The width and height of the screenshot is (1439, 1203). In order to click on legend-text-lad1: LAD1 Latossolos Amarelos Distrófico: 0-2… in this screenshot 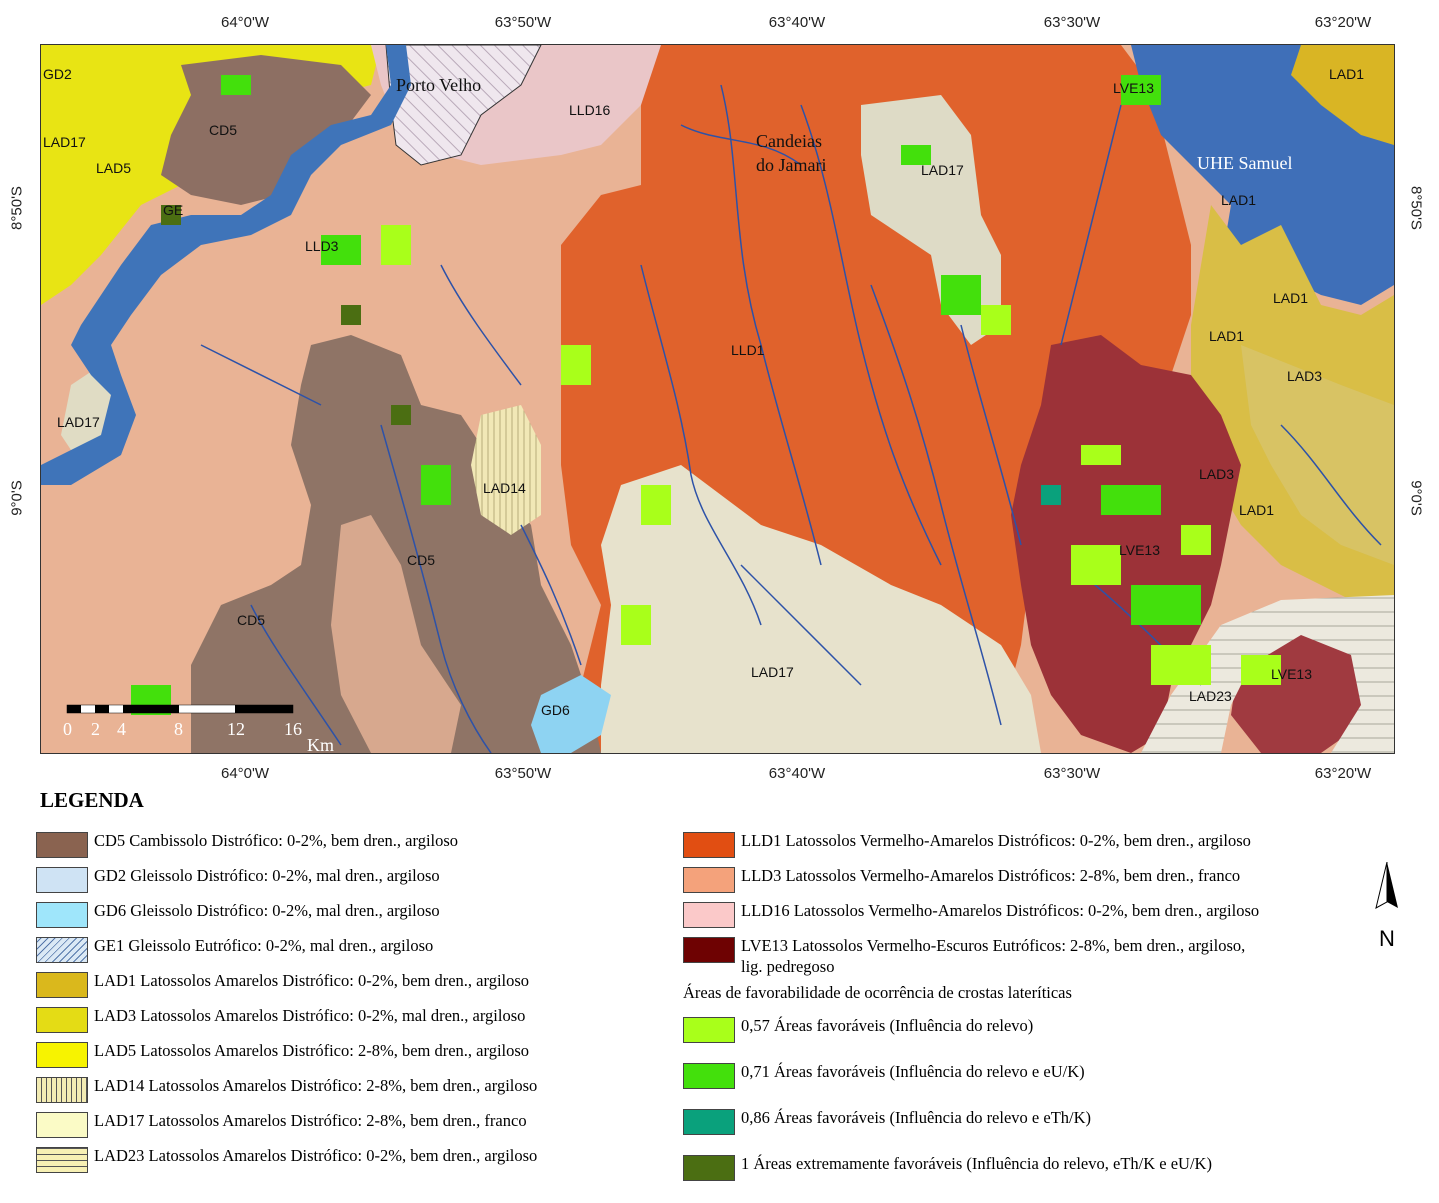, I will do `click(312, 980)`.